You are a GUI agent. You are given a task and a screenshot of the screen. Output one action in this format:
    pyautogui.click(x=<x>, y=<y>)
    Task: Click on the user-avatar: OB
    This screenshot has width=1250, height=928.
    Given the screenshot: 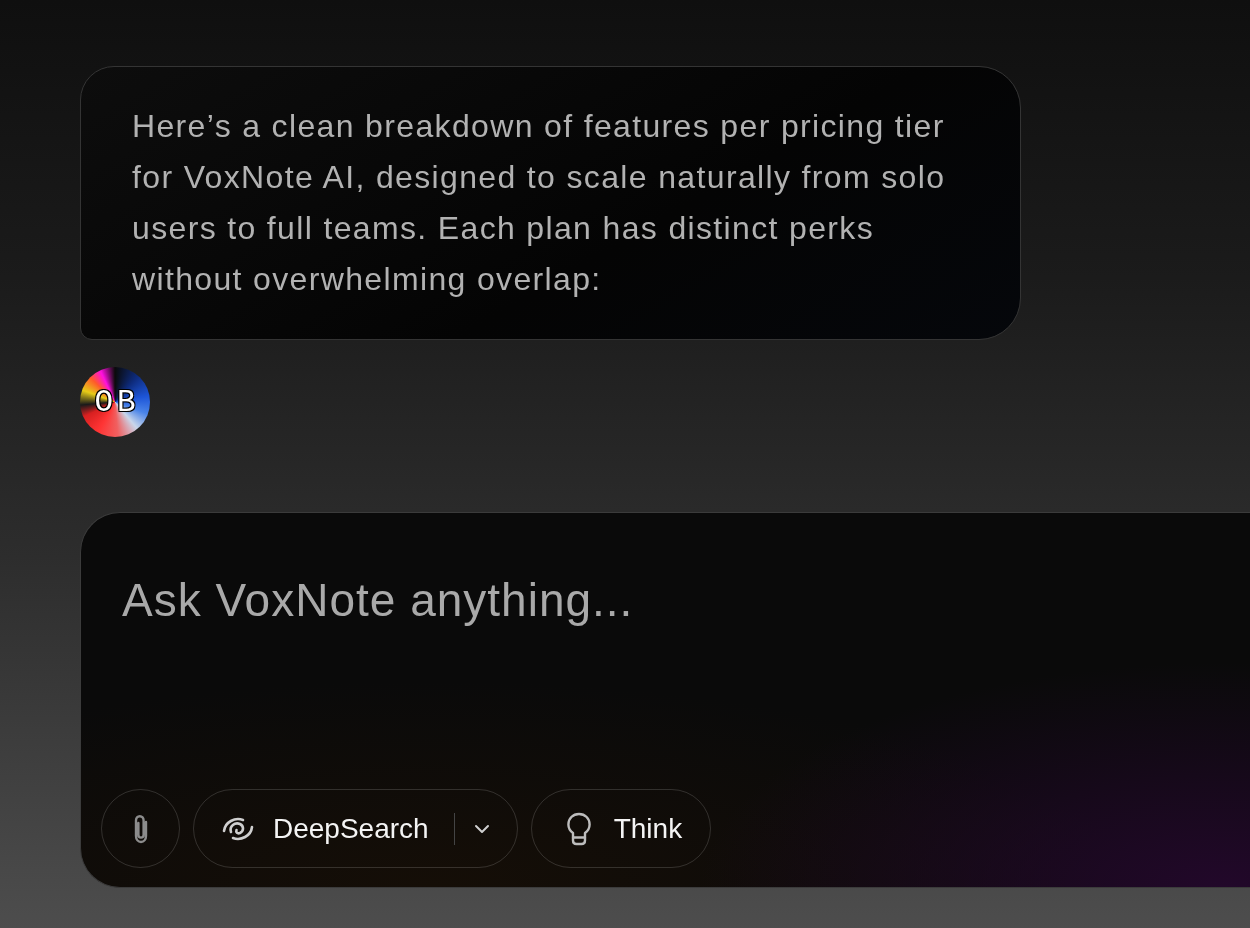 What is the action you would take?
    pyautogui.click(x=115, y=402)
    